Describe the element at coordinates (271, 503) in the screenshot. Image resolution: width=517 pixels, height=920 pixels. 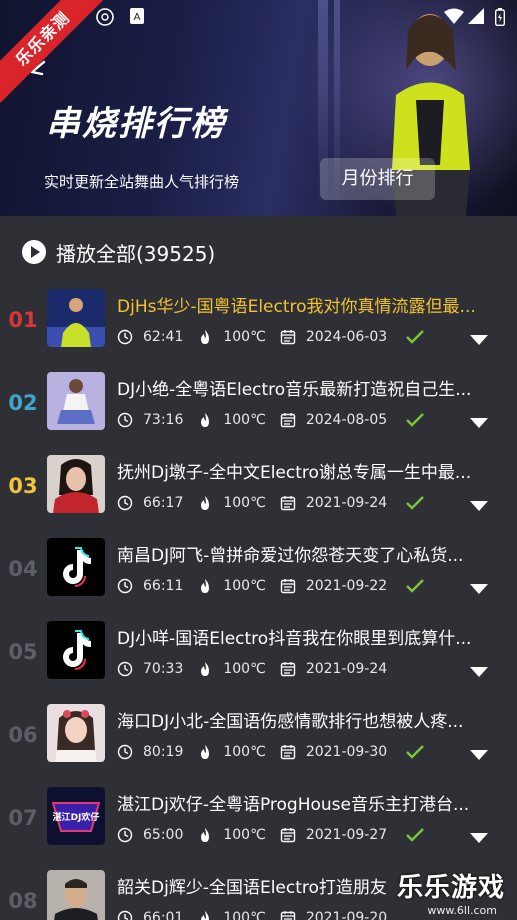
I see `track-meta: 66:17 100℃ 2021-09-24` at that location.